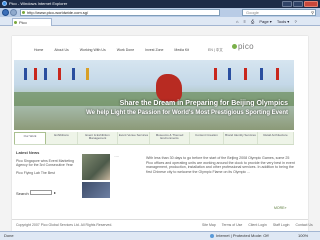  What do you see at coordinates (245, 21) in the screenshot?
I see `feeds-icon: ≡` at bounding box center [245, 21].